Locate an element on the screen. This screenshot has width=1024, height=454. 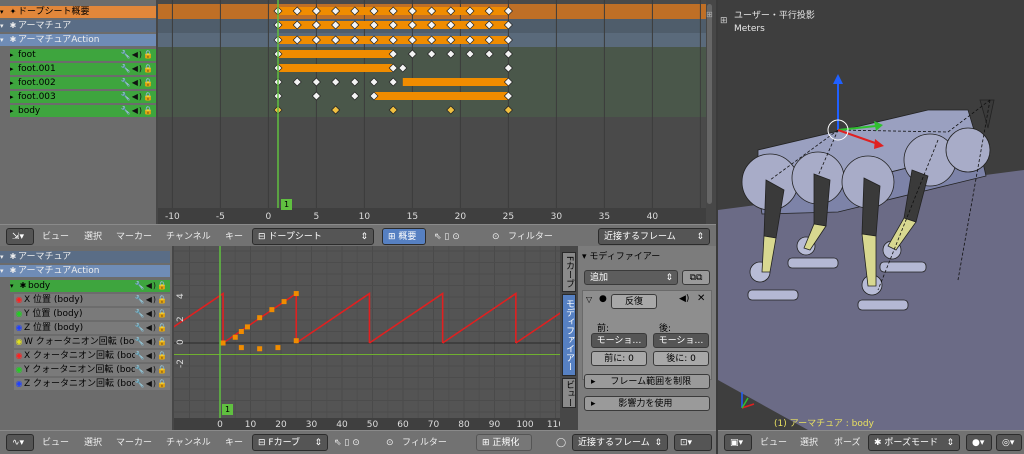
summary-toggle: ⊞ 概要 is located at coordinates (404, 236).